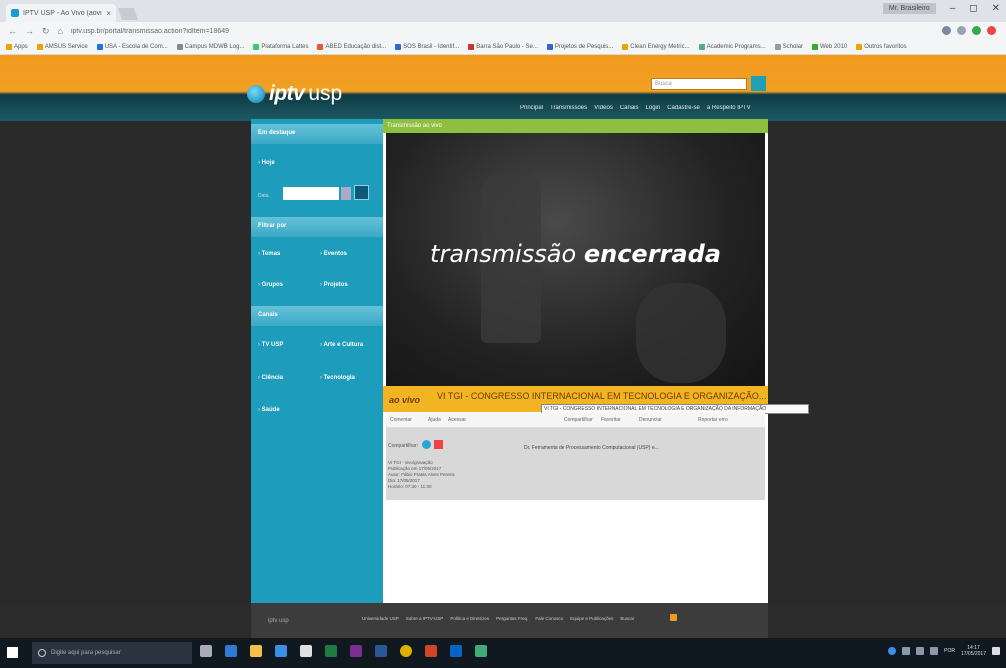 Image resolution: width=1006 pixels, height=668 pixels. Describe the element at coordinates (673, 617) in the screenshot. I see `rss-icon` at that location.